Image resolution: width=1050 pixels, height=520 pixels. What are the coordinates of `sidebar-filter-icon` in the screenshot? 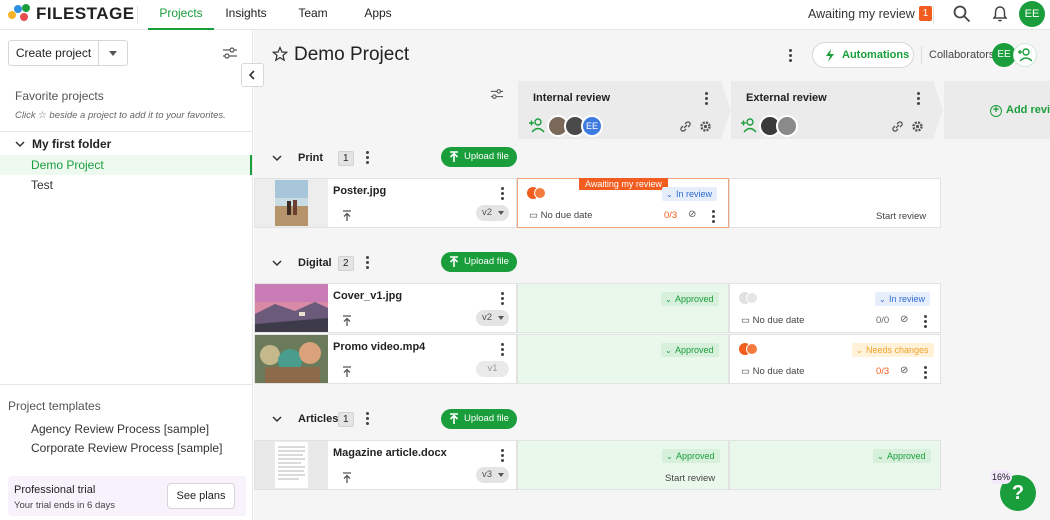 It's located at (230, 53).